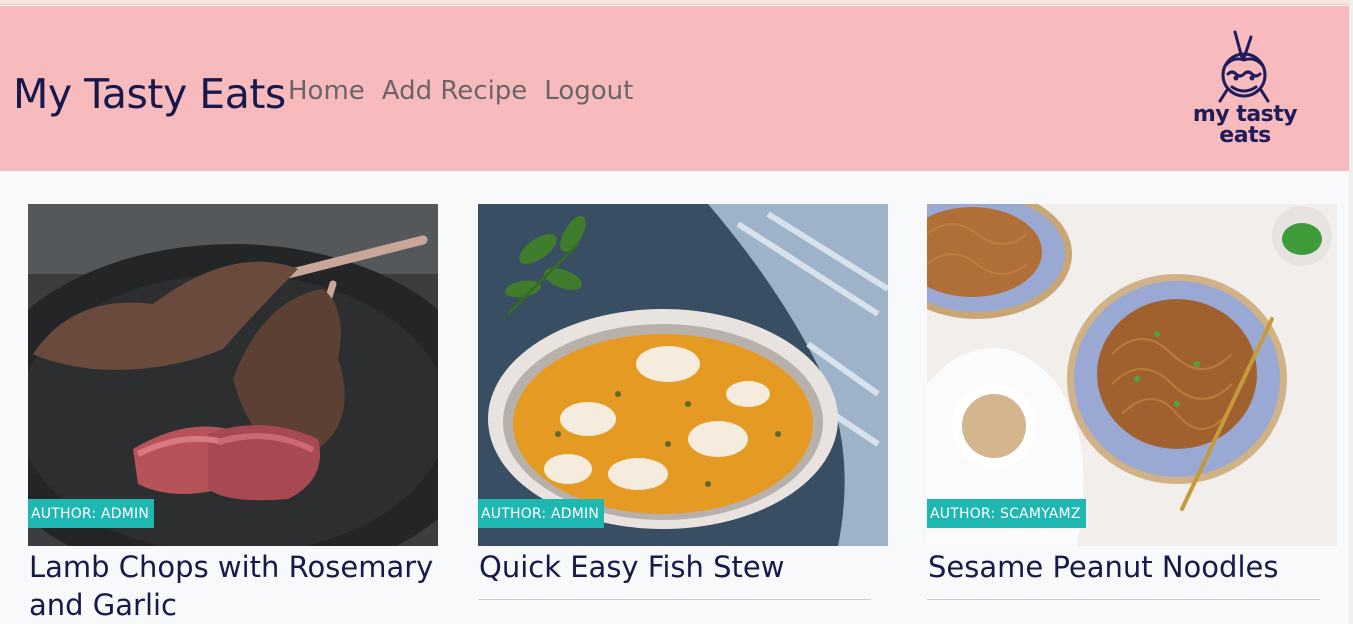  What do you see at coordinates (1245, 114) in the screenshot?
I see `logo-line-1: my tasty` at bounding box center [1245, 114].